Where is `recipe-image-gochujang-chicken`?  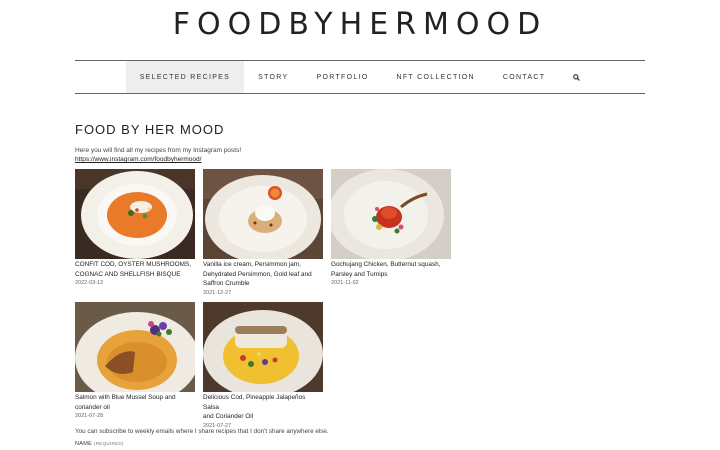 recipe-image-gochujang-chicken is located at coordinates (391, 214).